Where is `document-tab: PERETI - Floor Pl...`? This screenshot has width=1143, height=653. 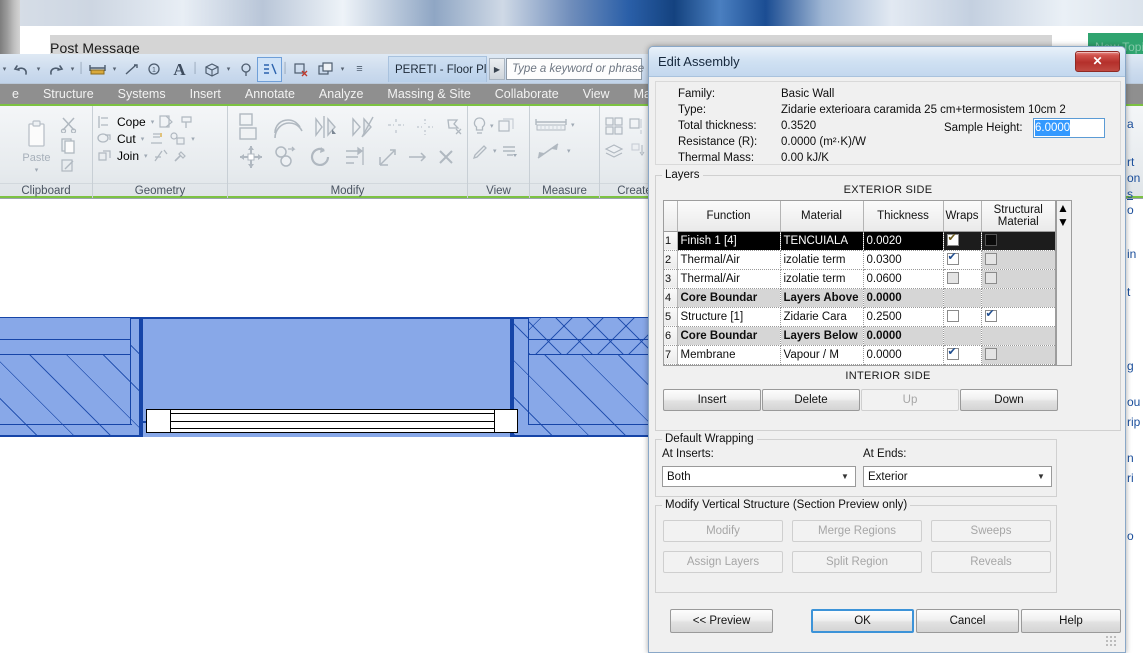 document-tab: PERETI - Floor Pl... is located at coordinates (437, 69).